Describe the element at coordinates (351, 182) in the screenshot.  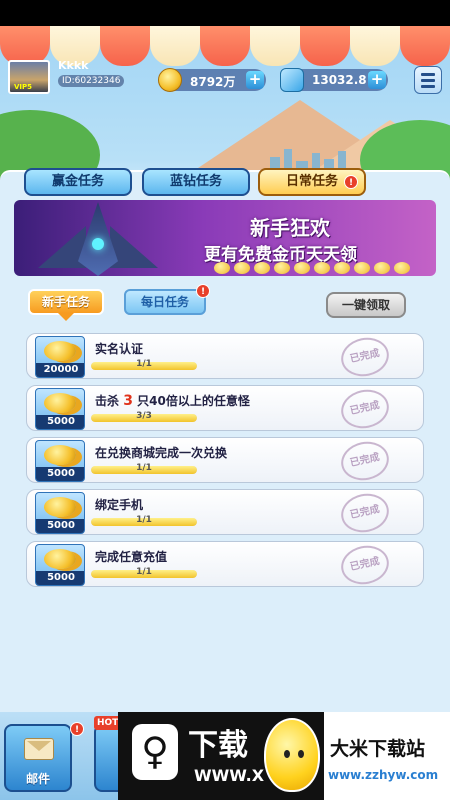
I see `daily-tasks-alert-icon: !` at that location.